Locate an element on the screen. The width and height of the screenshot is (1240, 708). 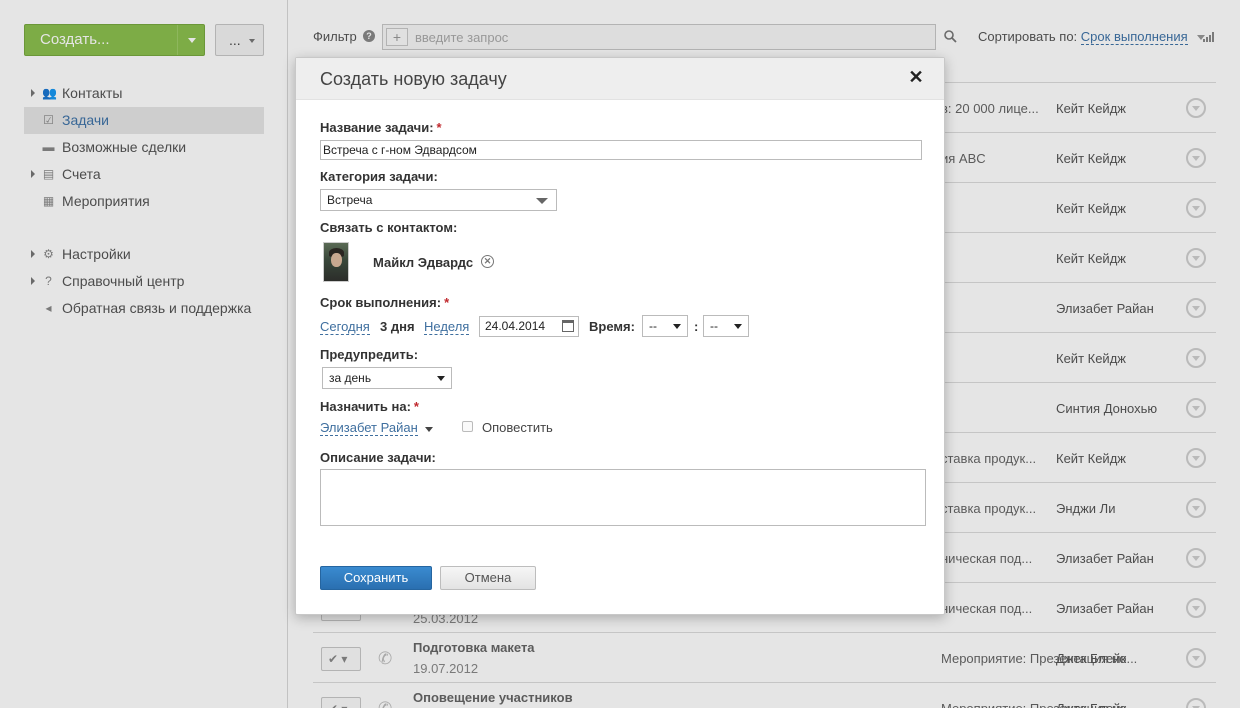
time-label: Время: is located at coordinates (612, 326).